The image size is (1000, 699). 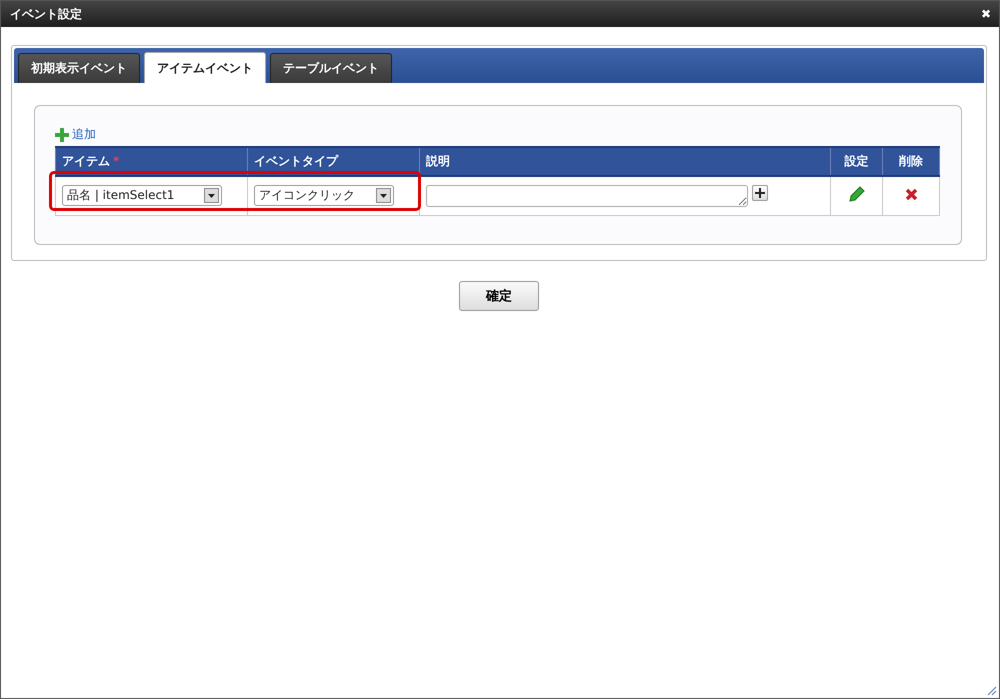 What do you see at coordinates (625, 161) in the screenshot?
I see `column-header: 説明` at bounding box center [625, 161].